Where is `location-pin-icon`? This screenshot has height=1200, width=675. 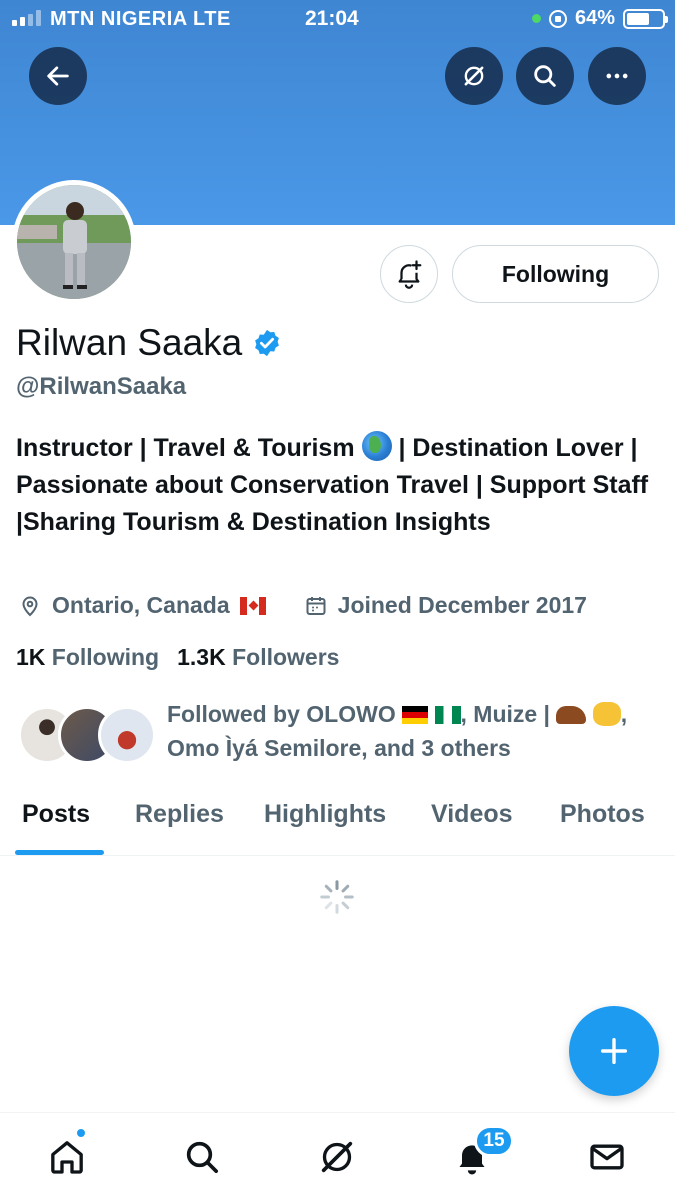 location-pin-icon is located at coordinates (30, 606).